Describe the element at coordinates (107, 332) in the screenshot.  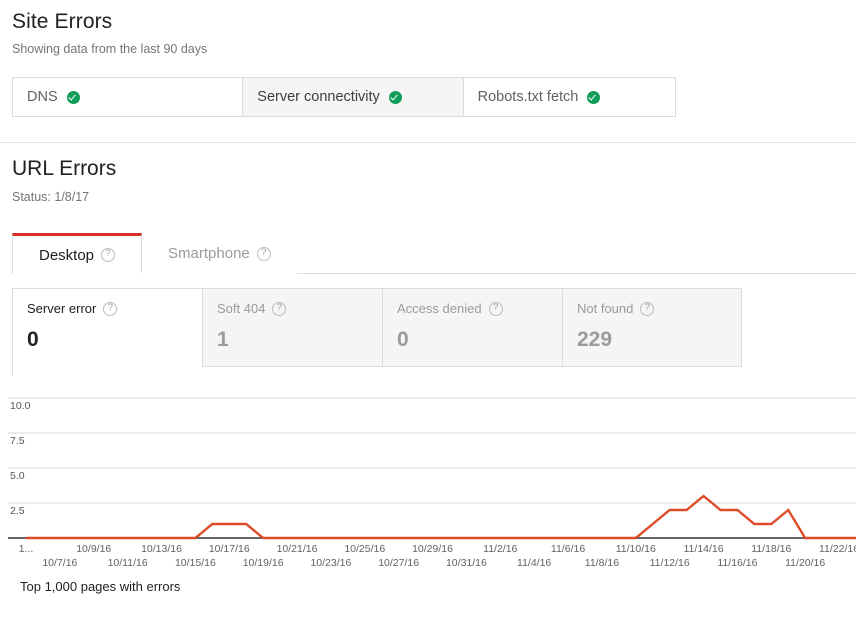
I see `card-server-error: Server error 0` at that location.